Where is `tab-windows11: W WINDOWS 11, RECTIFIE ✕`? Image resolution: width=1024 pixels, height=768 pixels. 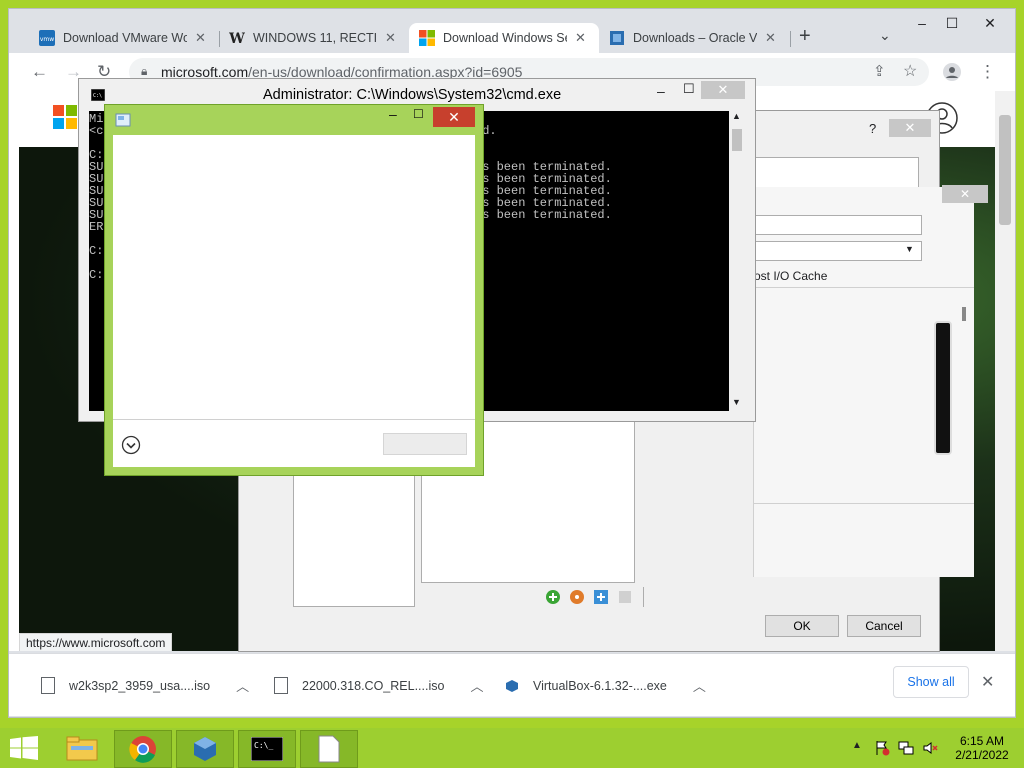 tab-windows11: W WINDOWS 11, RECTIFIE ✕ is located at coordinates (314, 38).